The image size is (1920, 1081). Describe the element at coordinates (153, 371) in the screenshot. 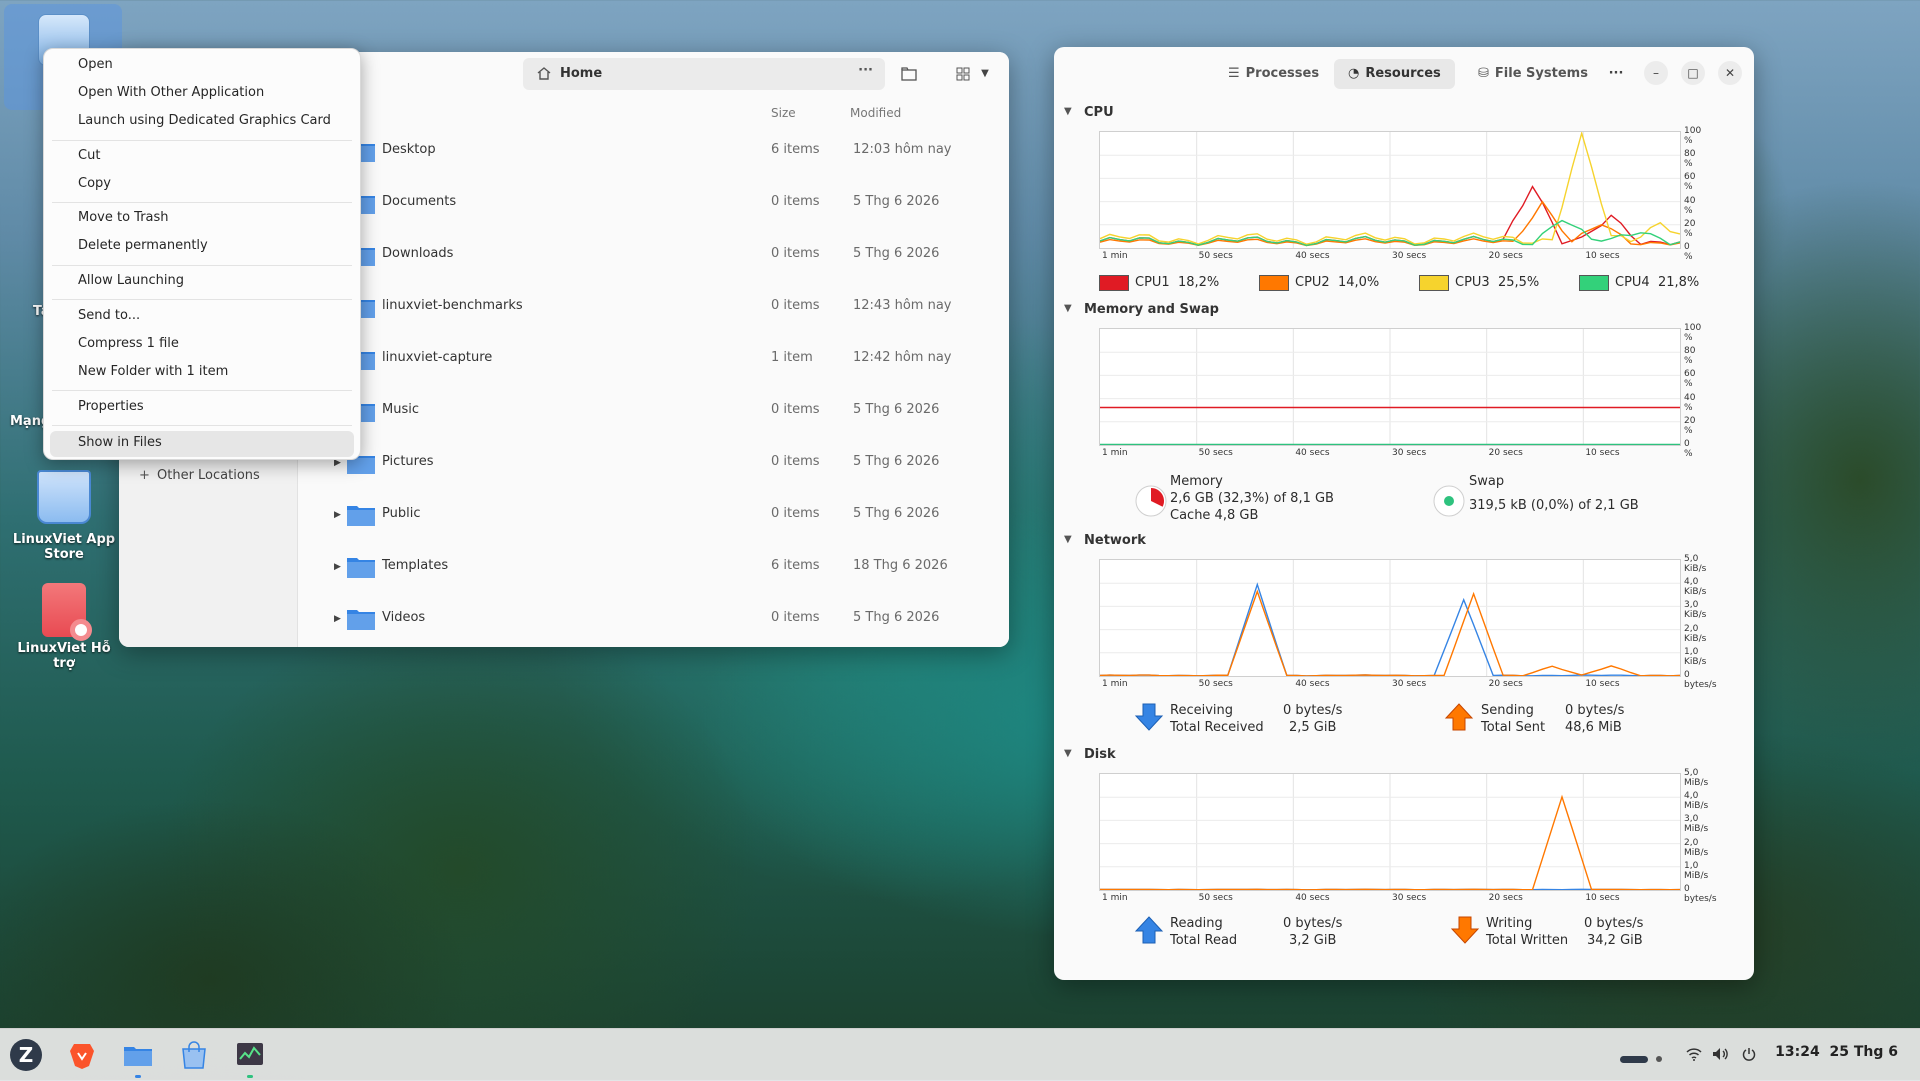

I see `menu-item-new-folder-with-item: New Folder with 1 item` at that location.